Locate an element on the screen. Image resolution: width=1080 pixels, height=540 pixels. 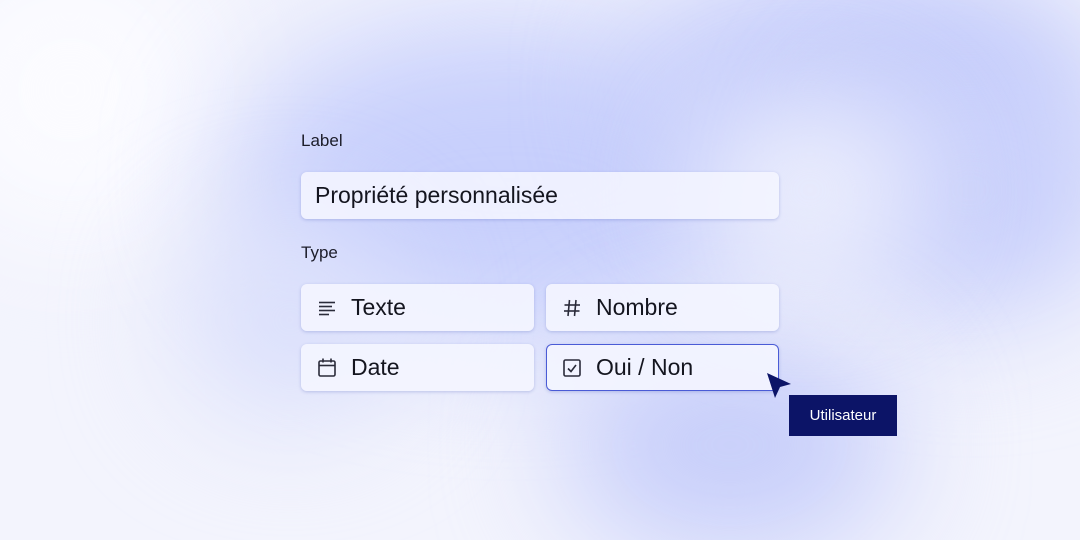
background-blob is located at coordinates (110, 120).